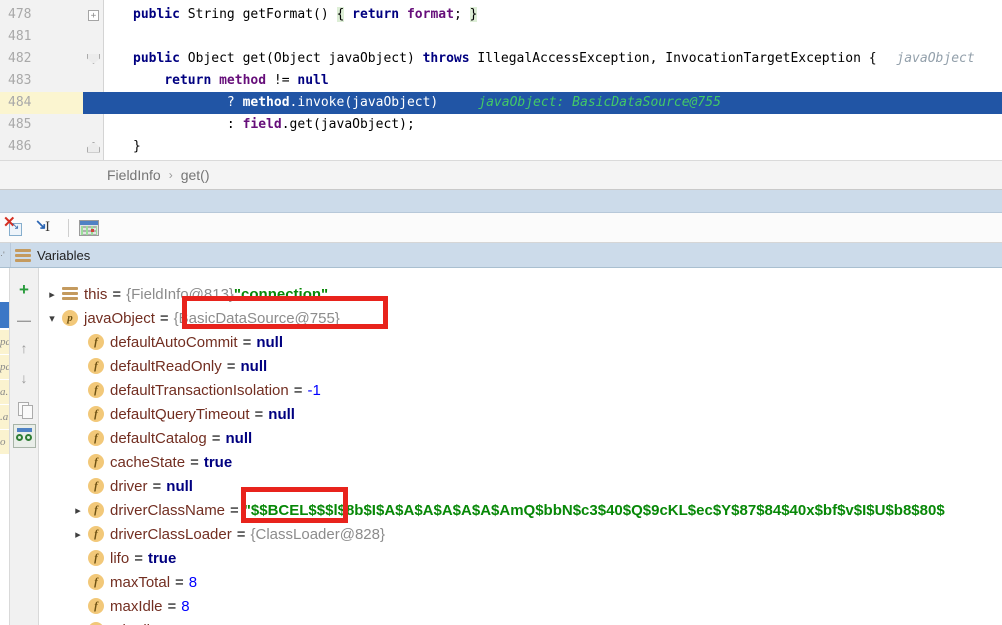  Describe the element at coordinates (134, 623) in the screenshot. I see `variable-name: minIdle` at that location.